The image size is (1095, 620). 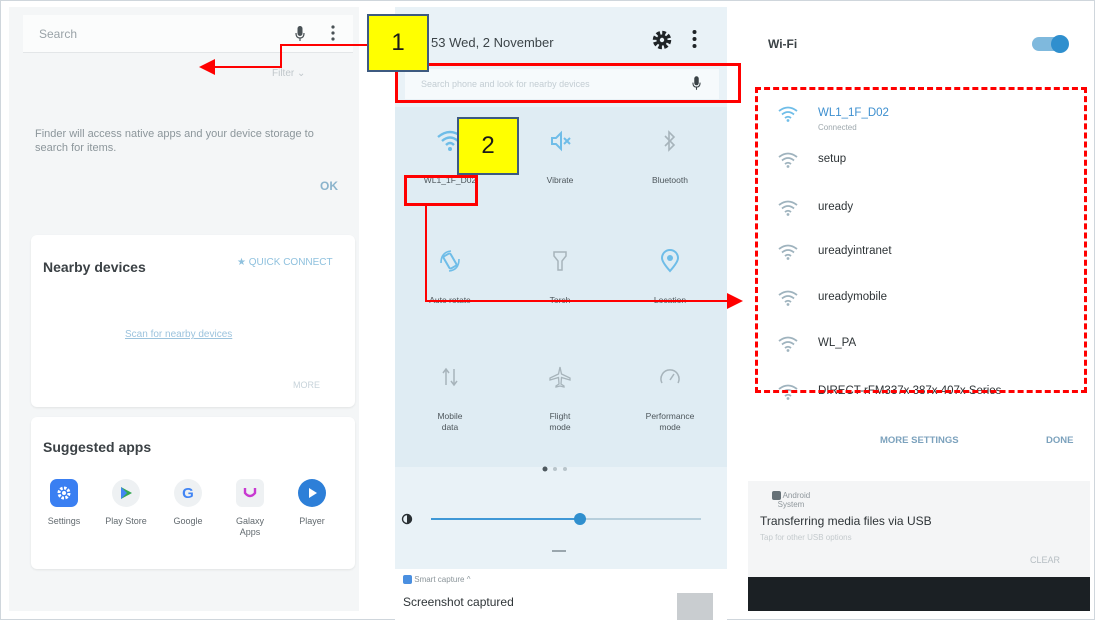 I want to click on step-1-badge: 1, so click(x=398, y=43).